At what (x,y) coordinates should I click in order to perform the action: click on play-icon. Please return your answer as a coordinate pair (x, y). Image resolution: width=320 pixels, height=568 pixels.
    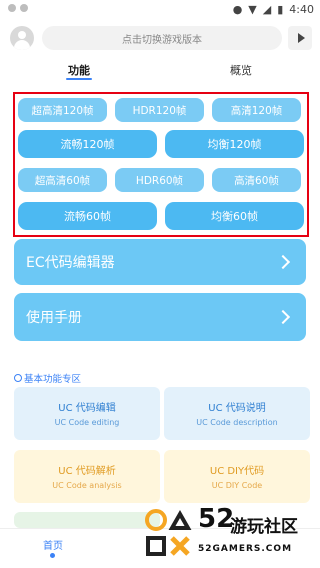
    Looking at the image, I should click on (301, 38).